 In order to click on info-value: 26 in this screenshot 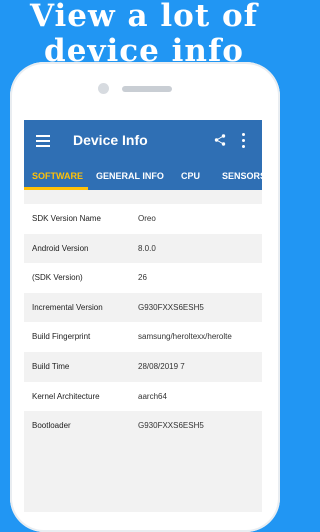, I will do `click(142, 278)`.